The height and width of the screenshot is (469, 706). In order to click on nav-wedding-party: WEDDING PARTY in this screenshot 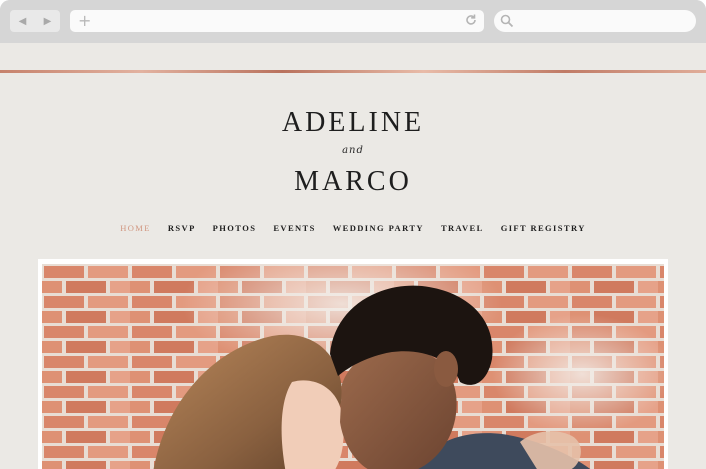, I will do `click(378, 228)`.